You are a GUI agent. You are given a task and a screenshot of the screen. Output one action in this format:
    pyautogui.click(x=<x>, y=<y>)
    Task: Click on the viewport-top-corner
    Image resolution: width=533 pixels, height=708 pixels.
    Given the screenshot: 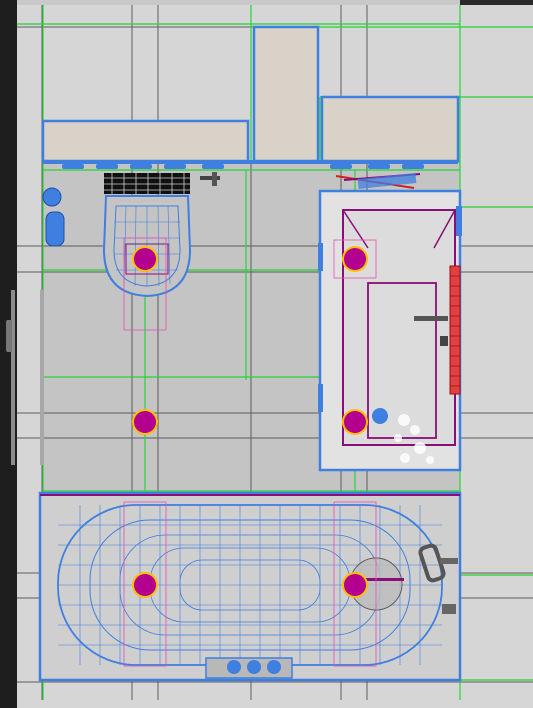 What is the action you would take?
    pyautogui.click(x=496, y=2)
    